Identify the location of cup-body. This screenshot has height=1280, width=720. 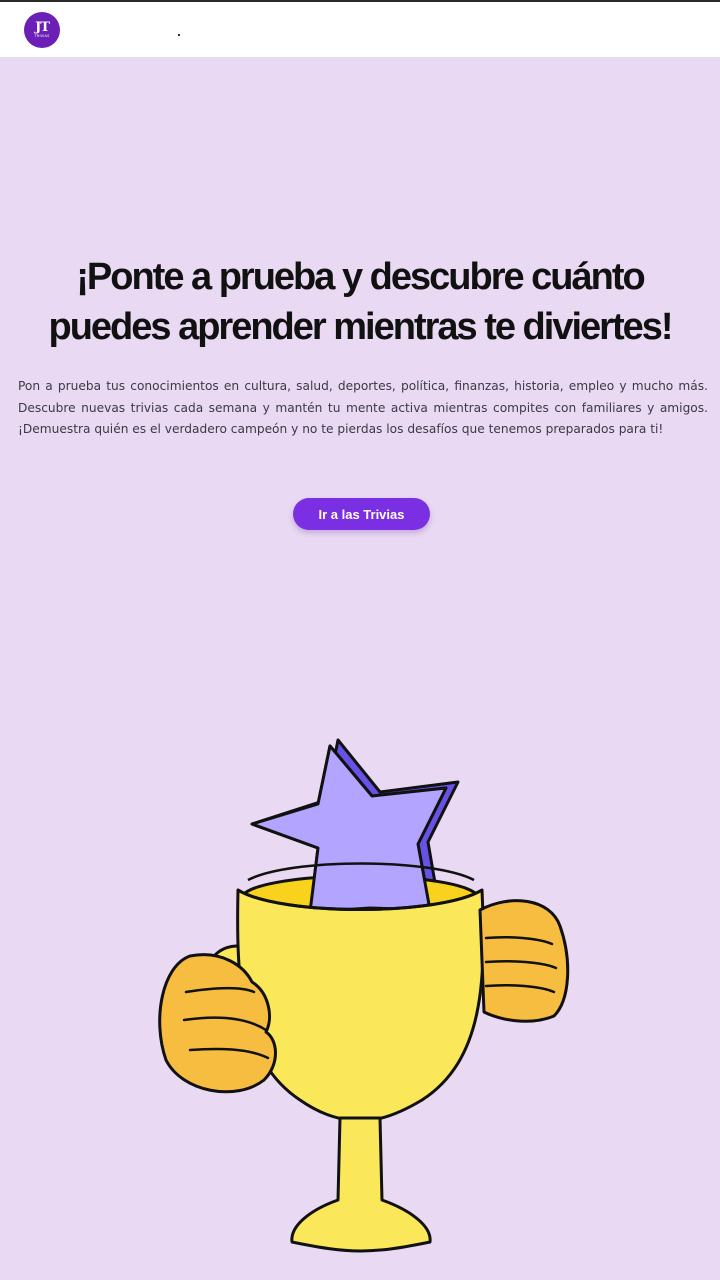
(360, 1005).